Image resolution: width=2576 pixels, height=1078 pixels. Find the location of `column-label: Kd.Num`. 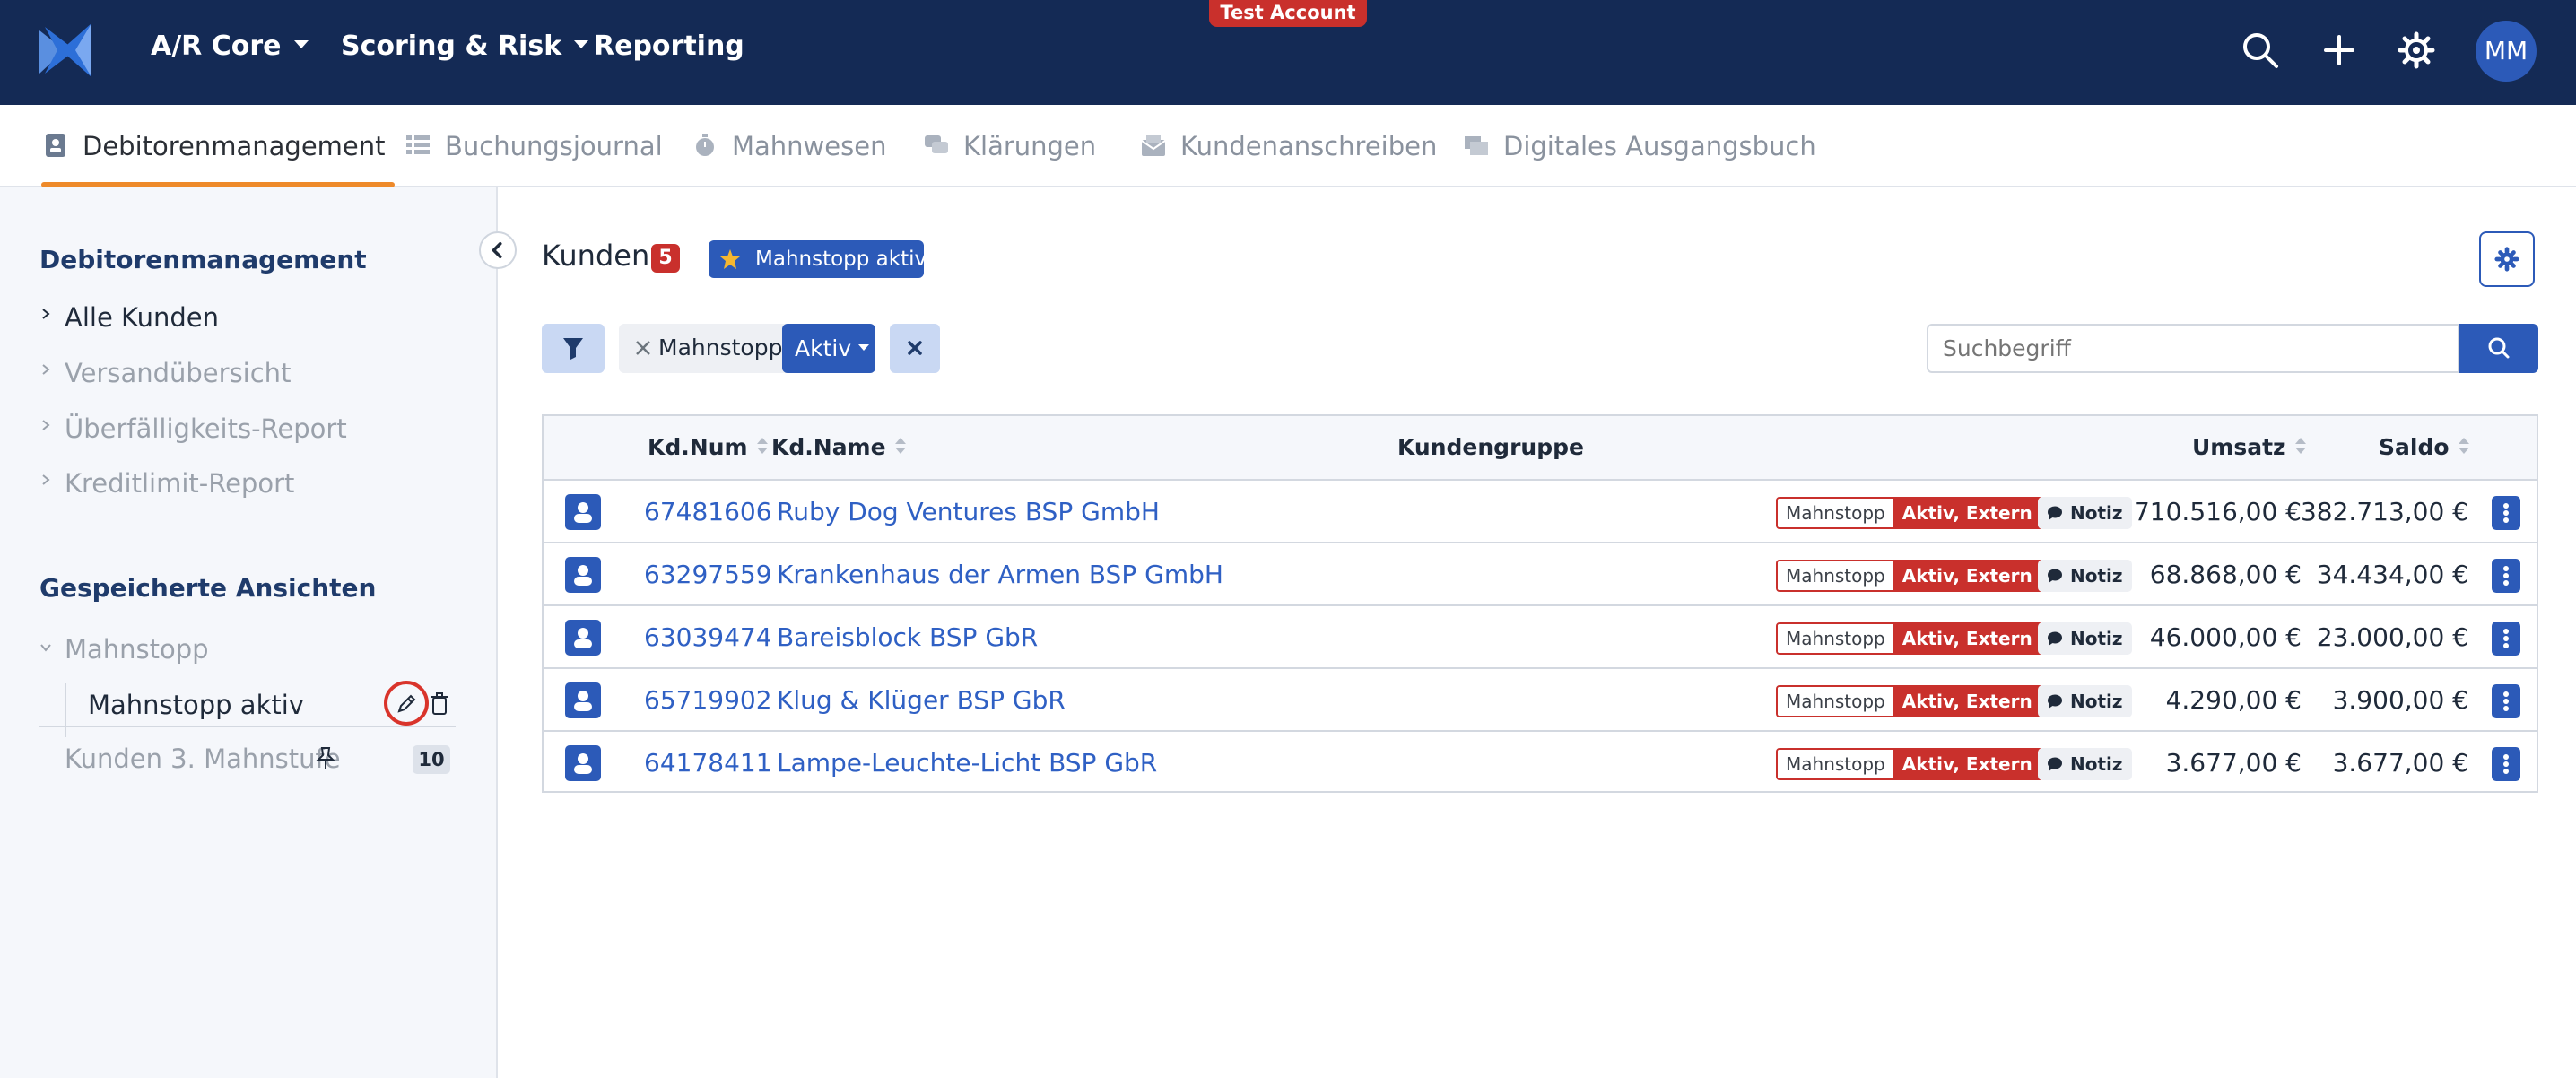

column-label: Kd.Num is located at coordinates (698, 447).